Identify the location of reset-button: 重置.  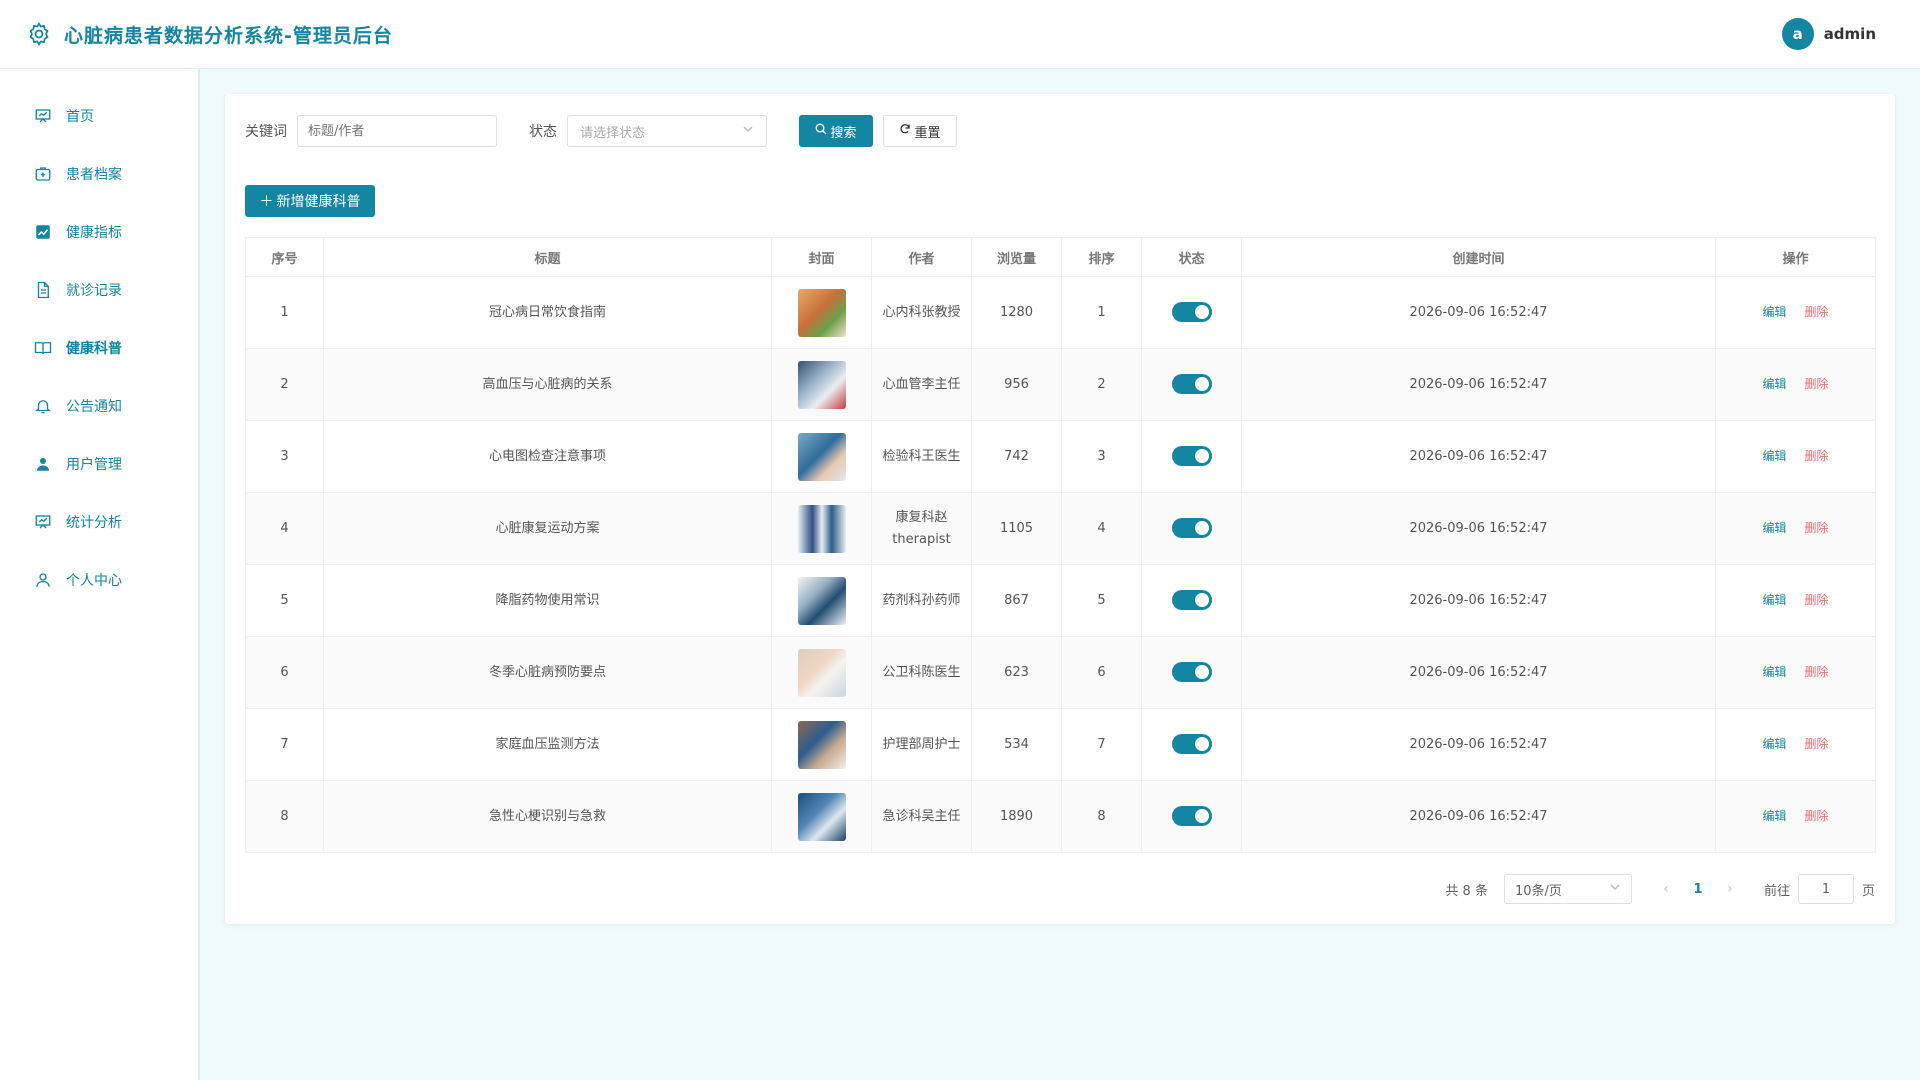
(920, 131).